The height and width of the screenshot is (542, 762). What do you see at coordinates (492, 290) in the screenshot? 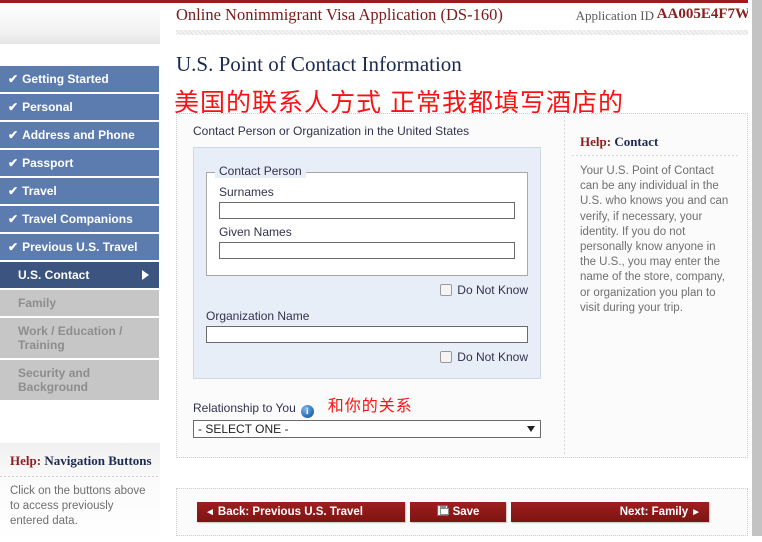
I see `contact-person-do-not-know-label: Do Not Know` at bounding box center [492, 290].